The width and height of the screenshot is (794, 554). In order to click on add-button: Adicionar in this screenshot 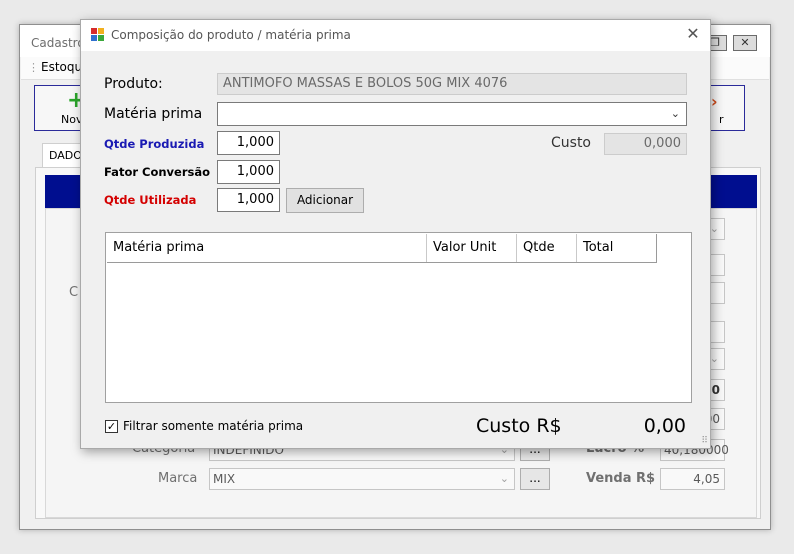, I will do `click(325, 200)`.